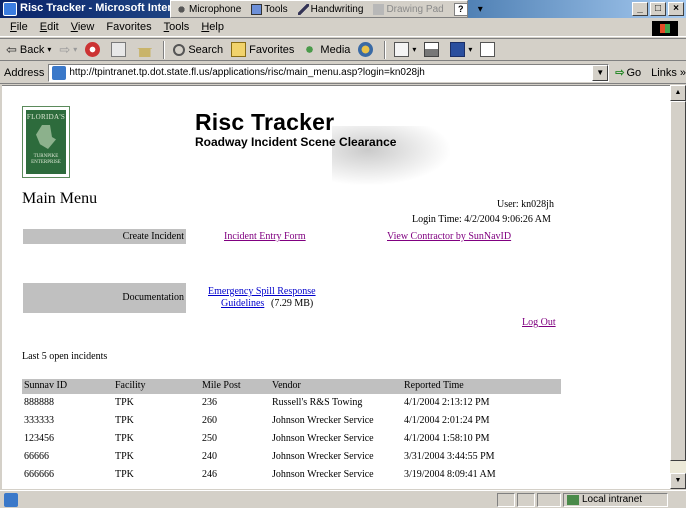  Describe the element at coordinates (414, 49) in the screenshot. I see `mail-dropdown-icon: ▾` at that location.